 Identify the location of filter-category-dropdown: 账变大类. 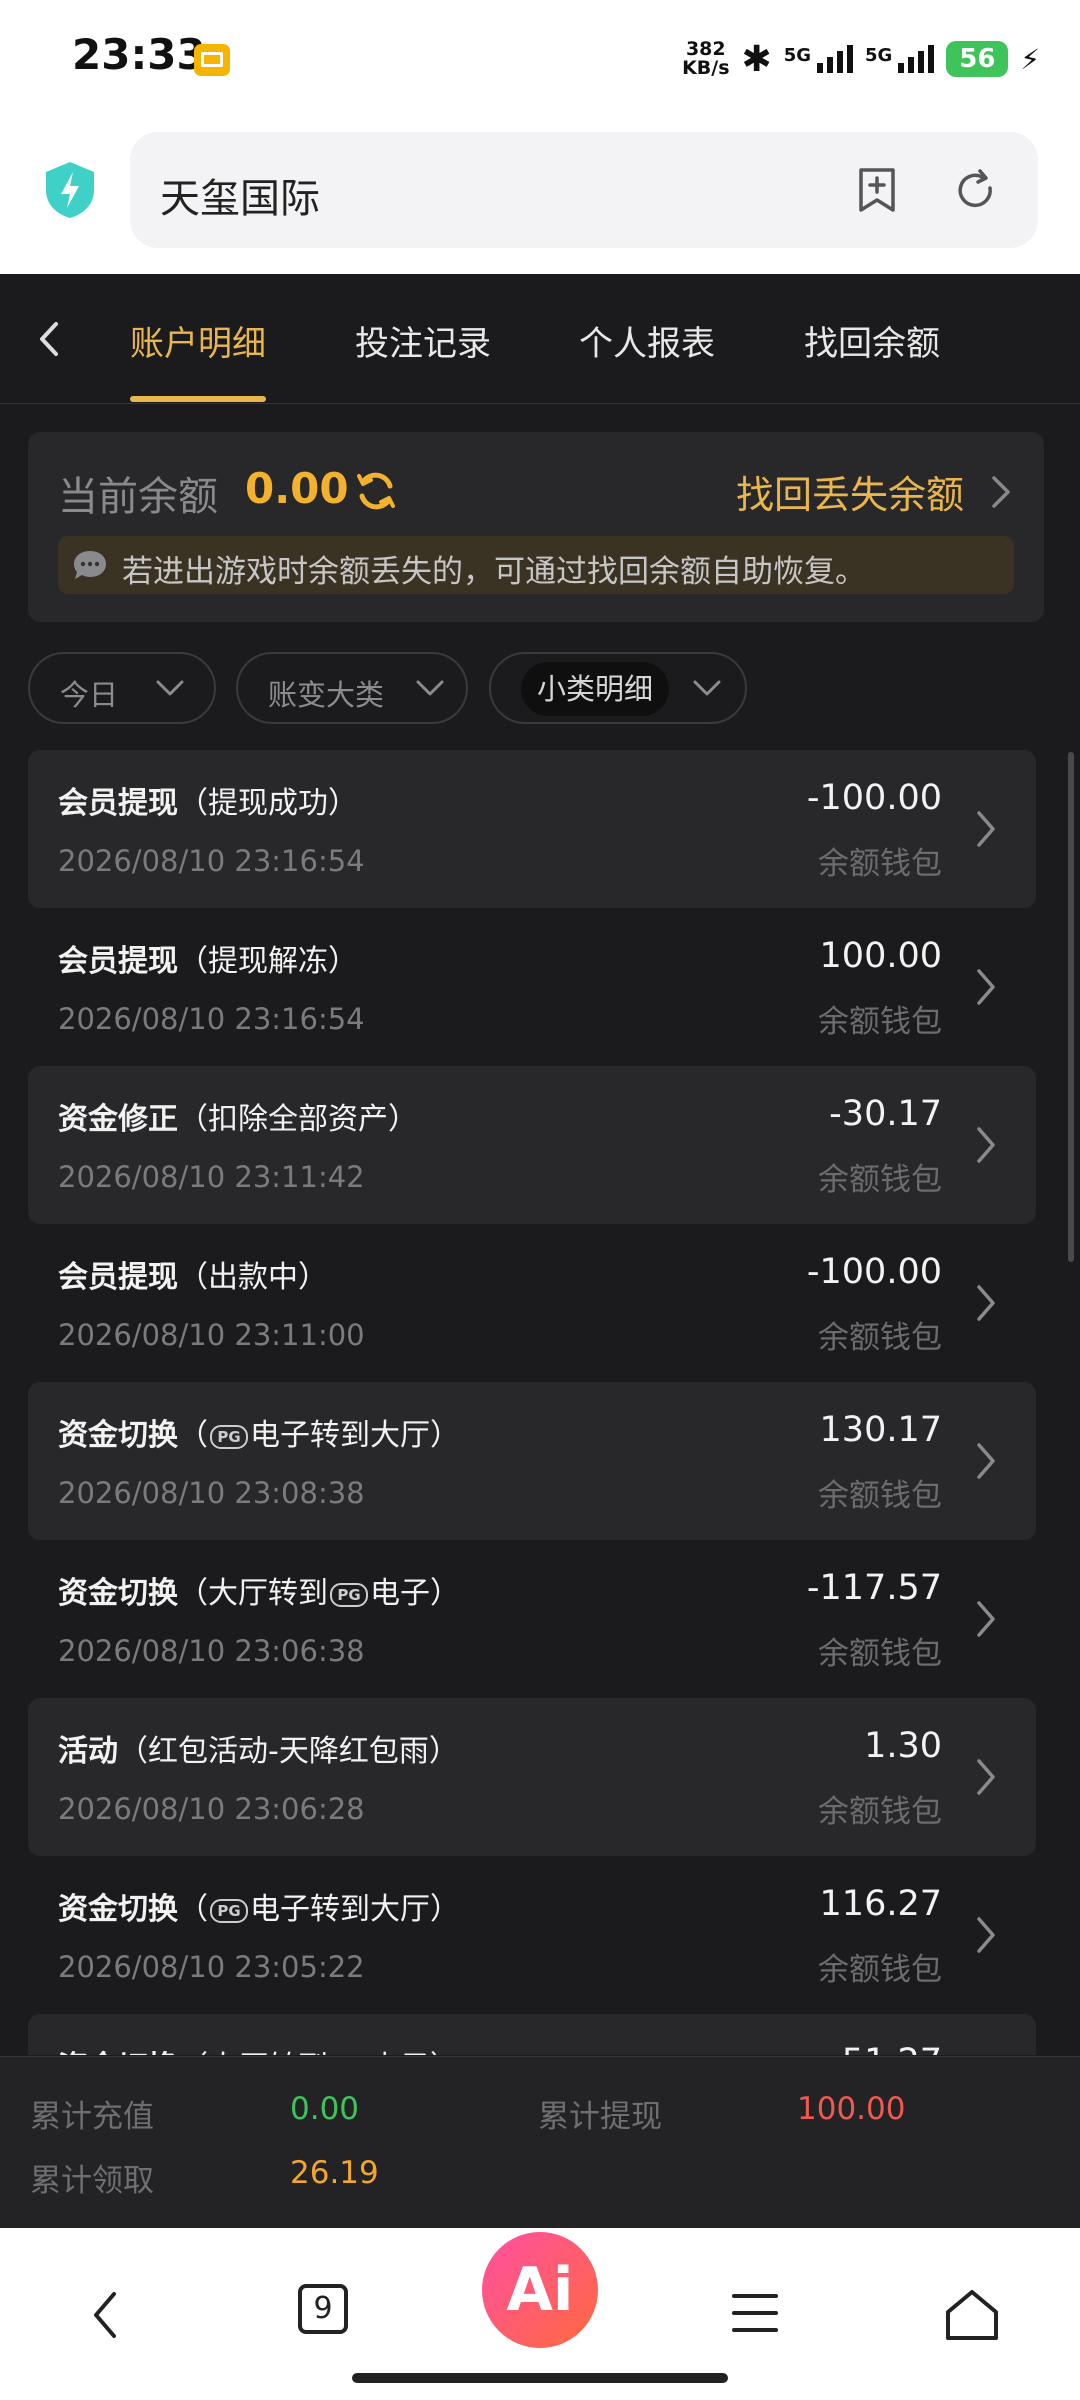
(352, 688).